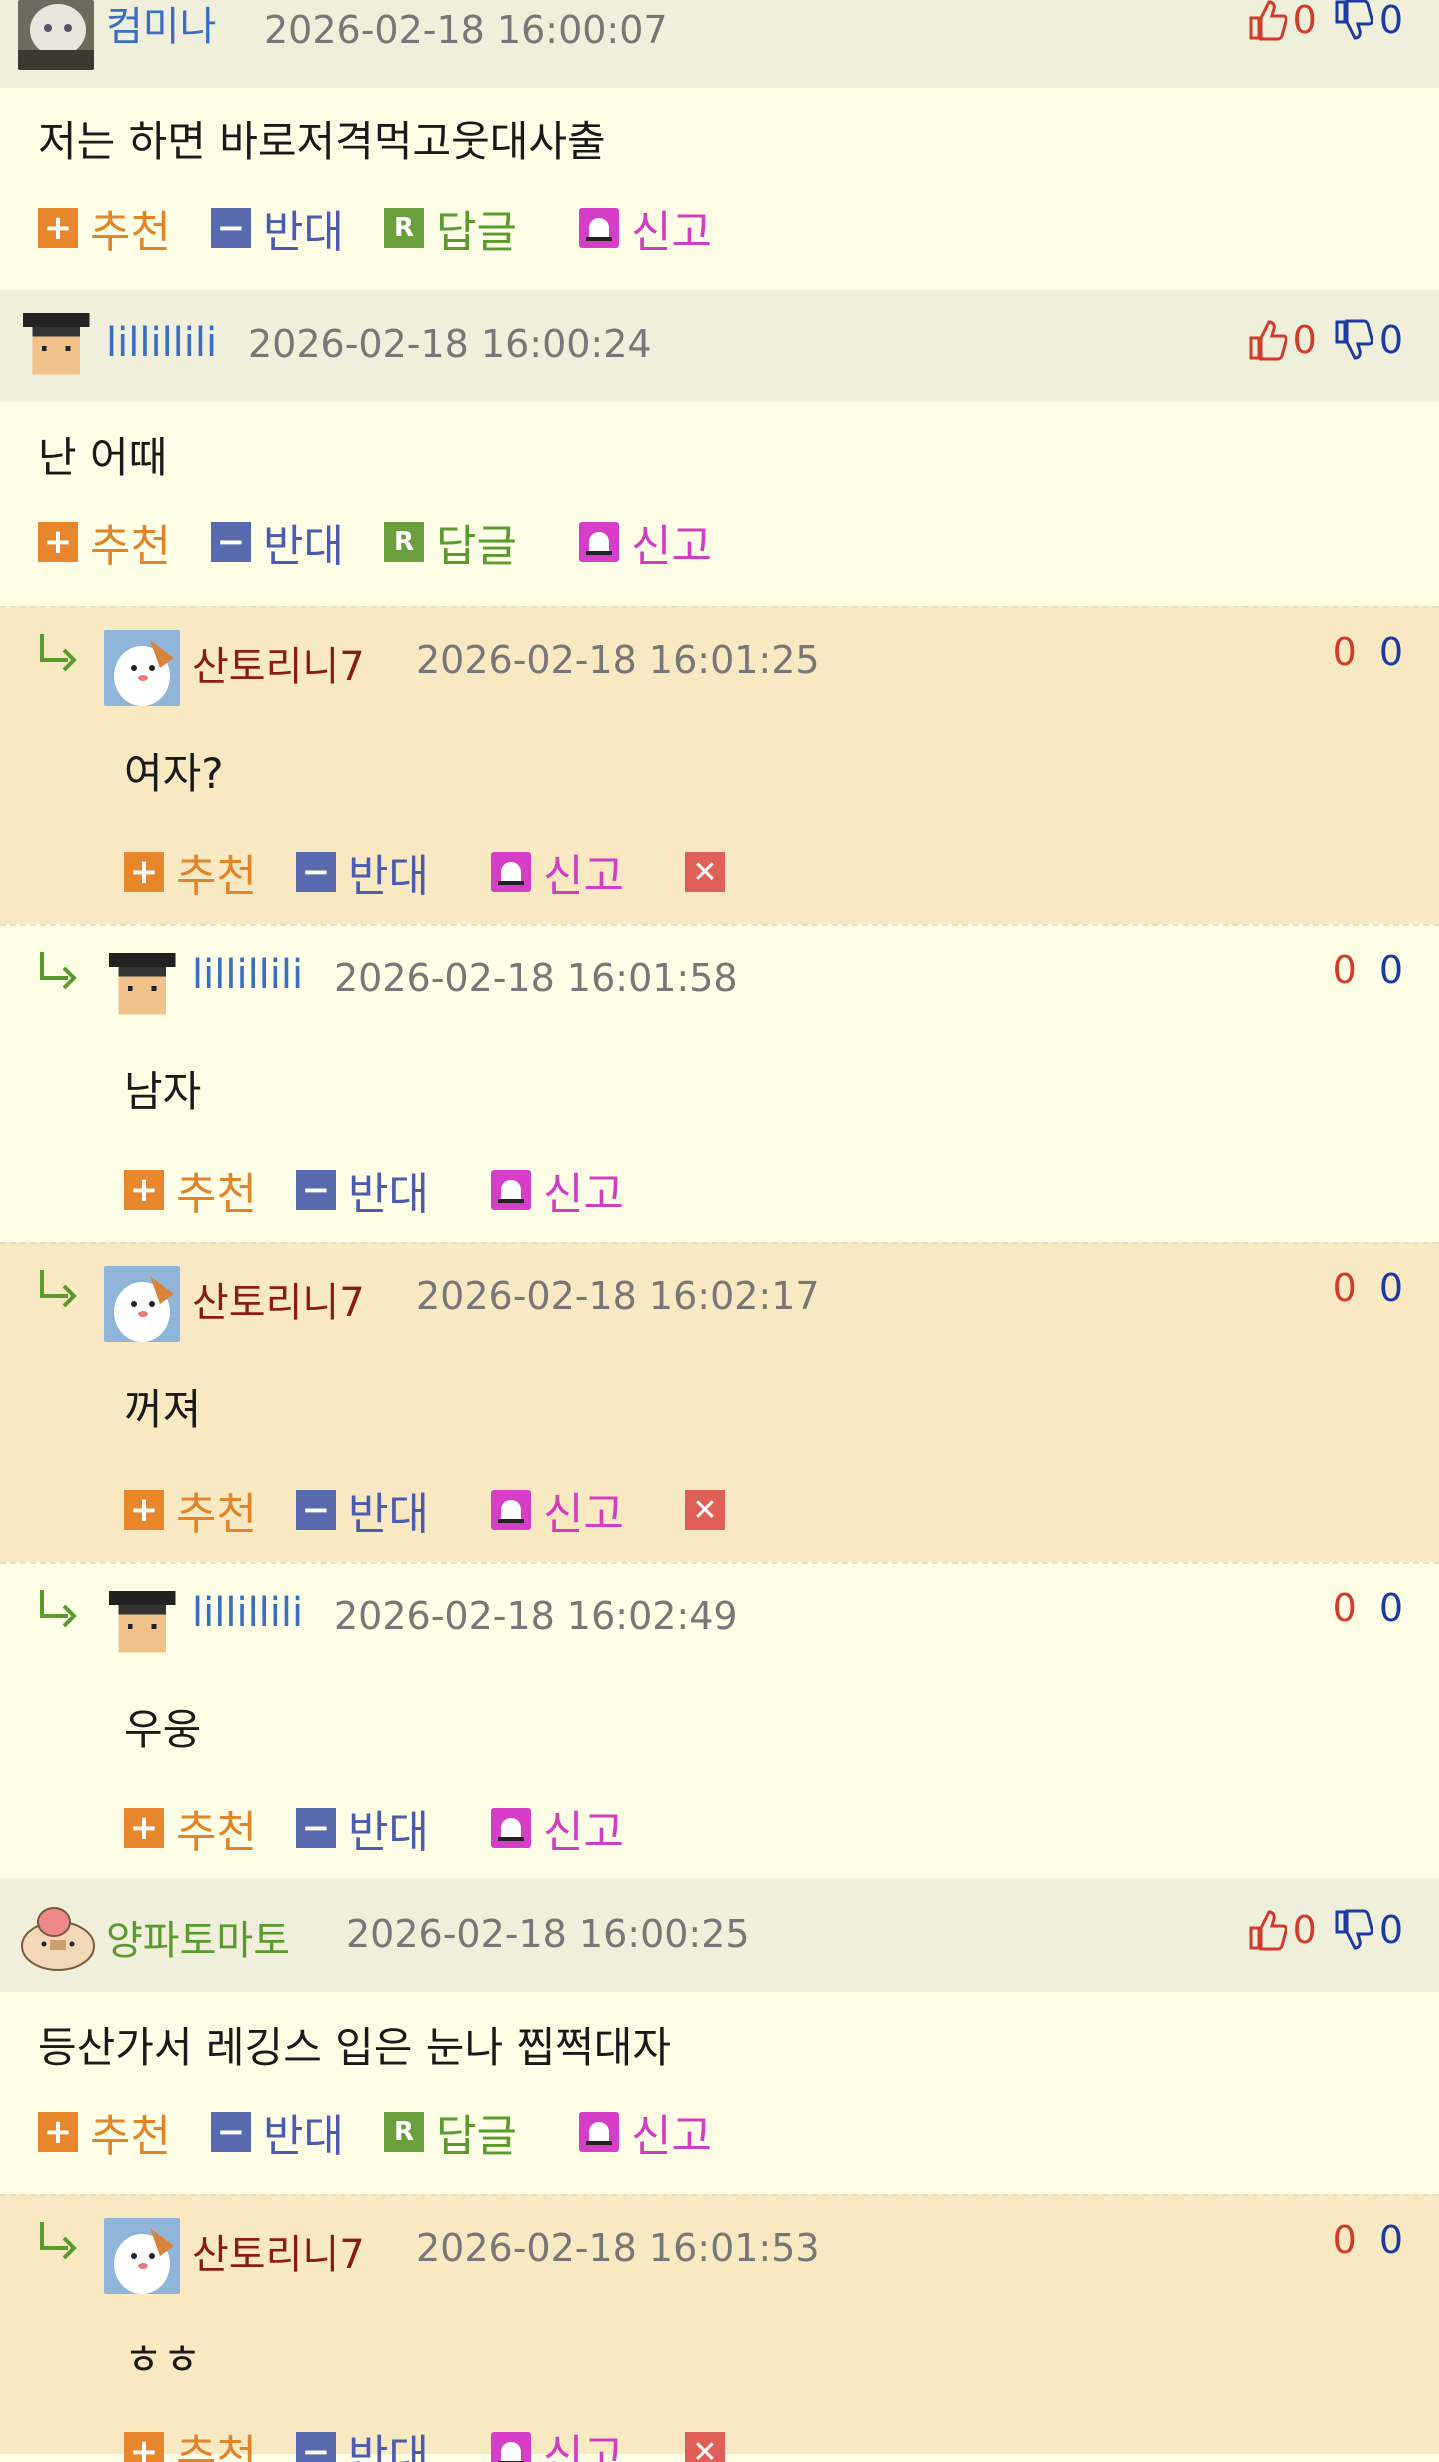 The width and height of the screenshot is (1439, 2462). Describe the element at coordinates (466, 30) in the screenshot. I see `comment-date: 2026-02-18 16:00:07` at that location.